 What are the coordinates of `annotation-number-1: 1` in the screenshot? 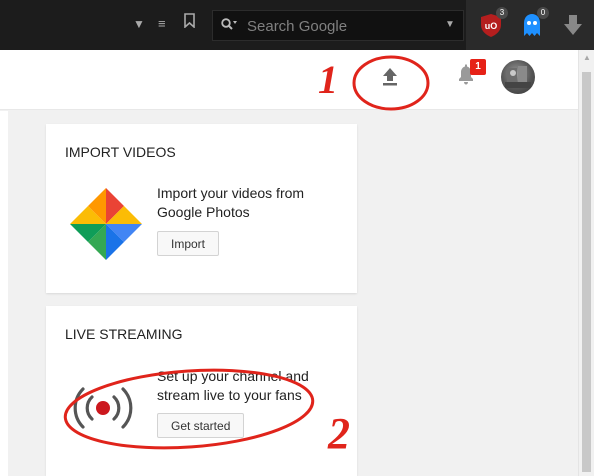 It's located at (328, 79).